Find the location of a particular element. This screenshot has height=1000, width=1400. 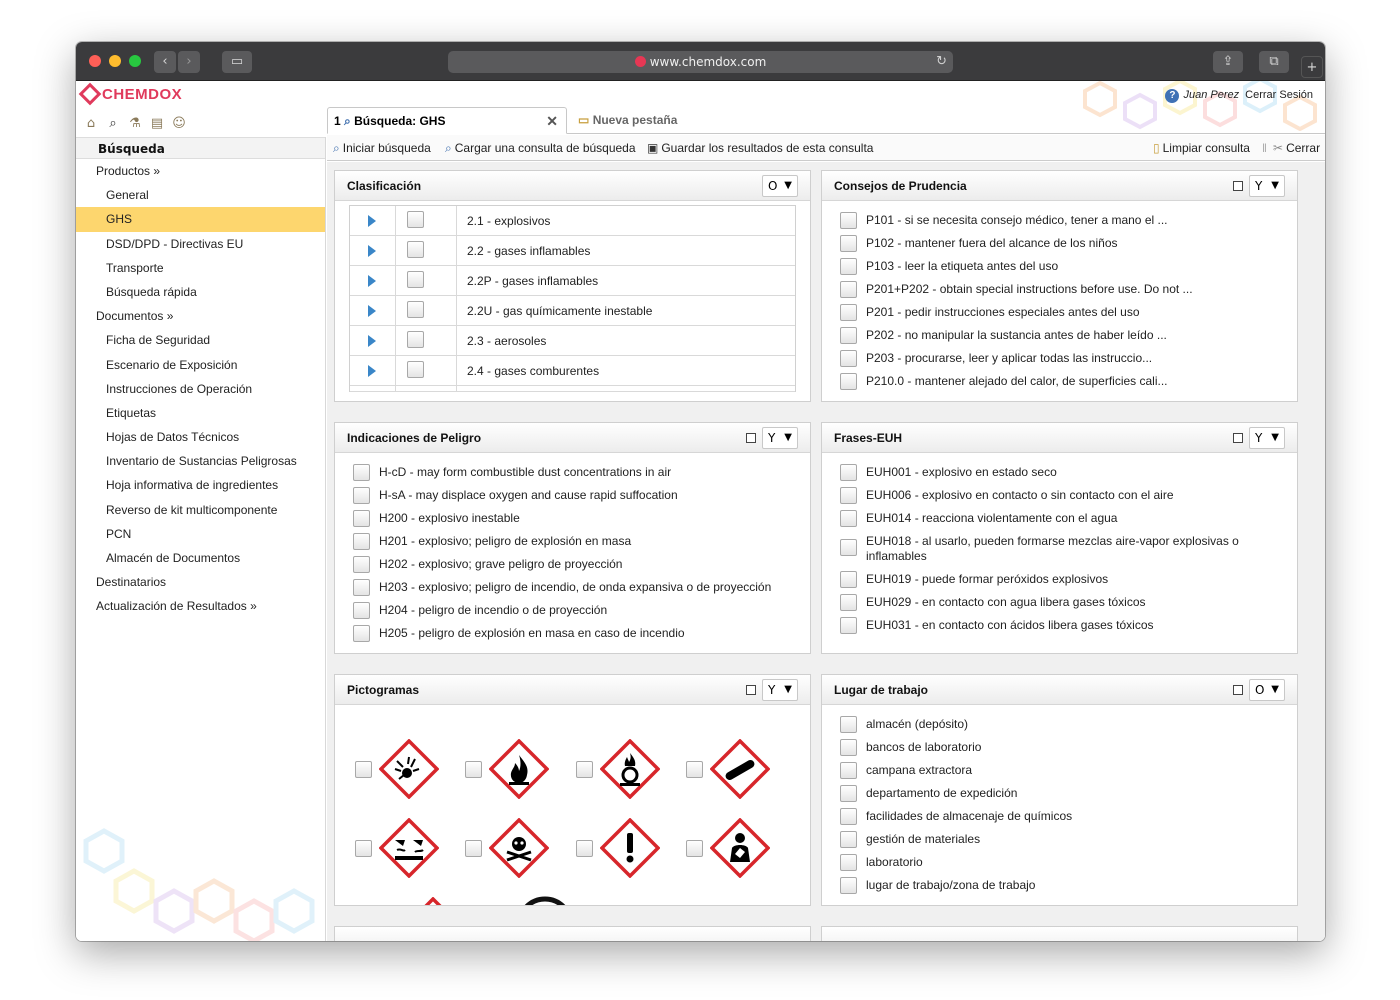

checkbox-row: facilidades de almacenaje de químicos is located at coordinates (1068, 816).